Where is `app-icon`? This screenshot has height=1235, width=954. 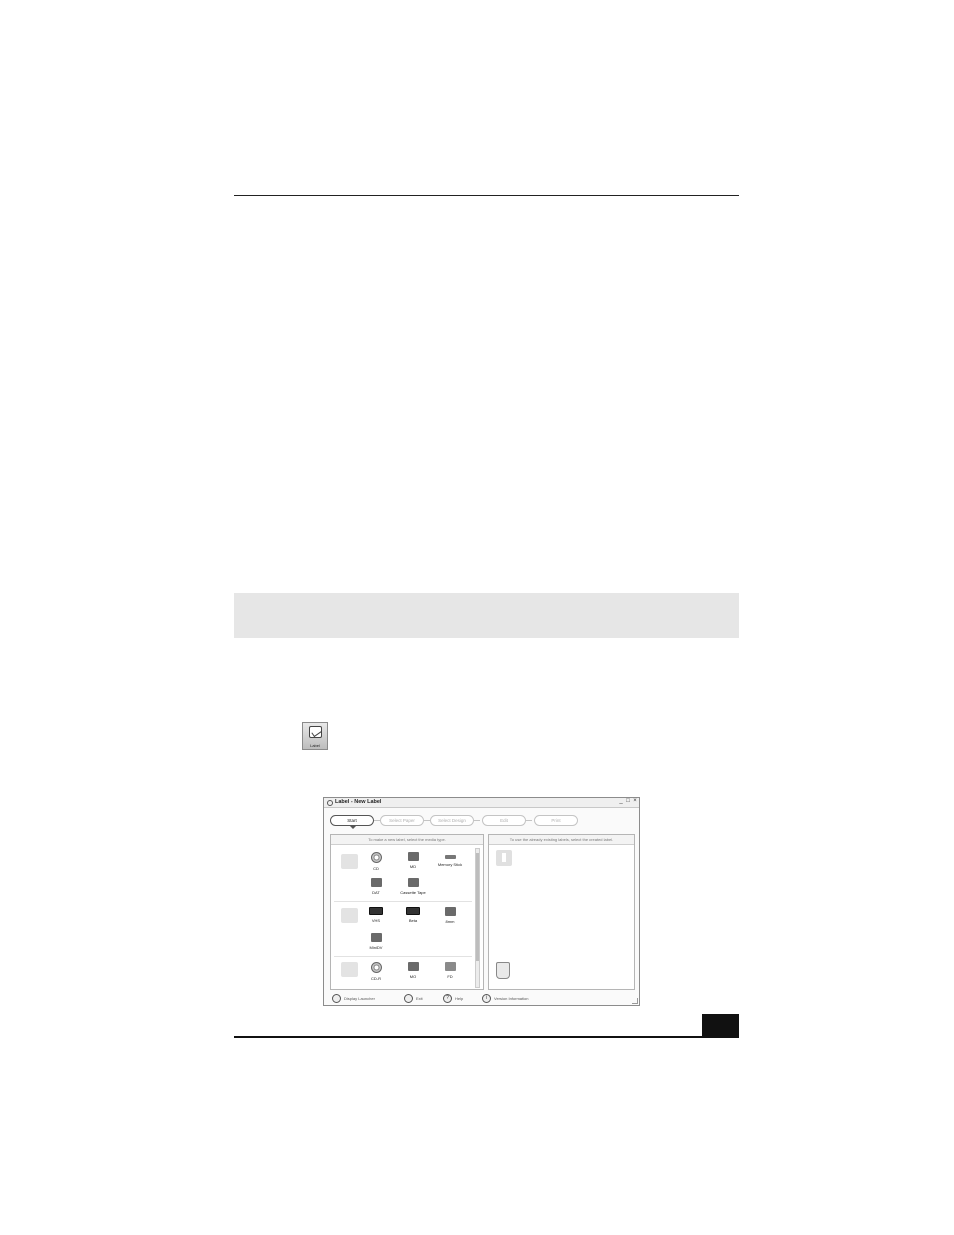
app-icon is located at coordinates (330, 803).